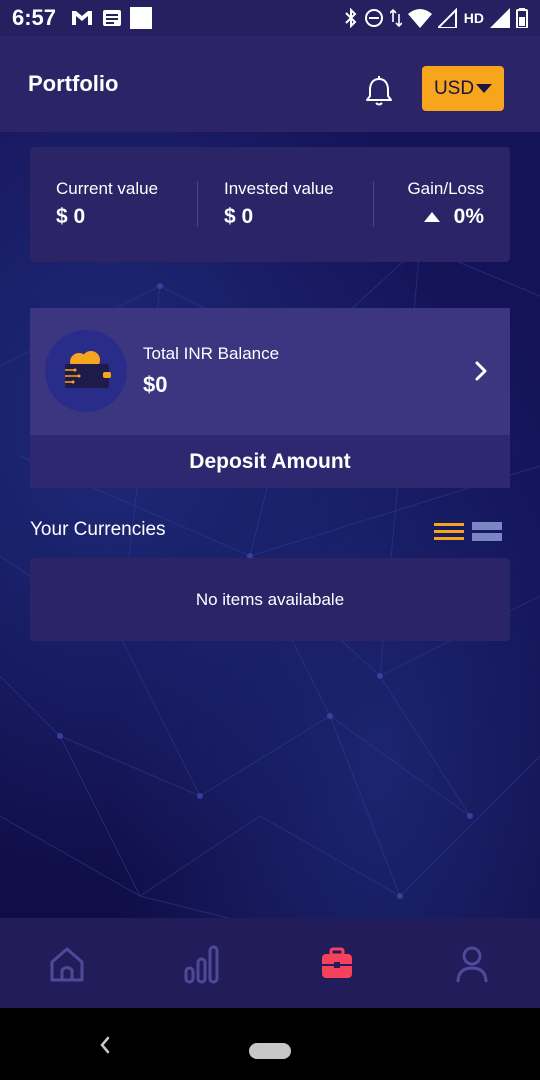 This screenshot has width=540, height=1080. What do you see at coordinates (431, 217) in the screenshot?
I see `arrow-up-icon` at bounding box center [431, 217].